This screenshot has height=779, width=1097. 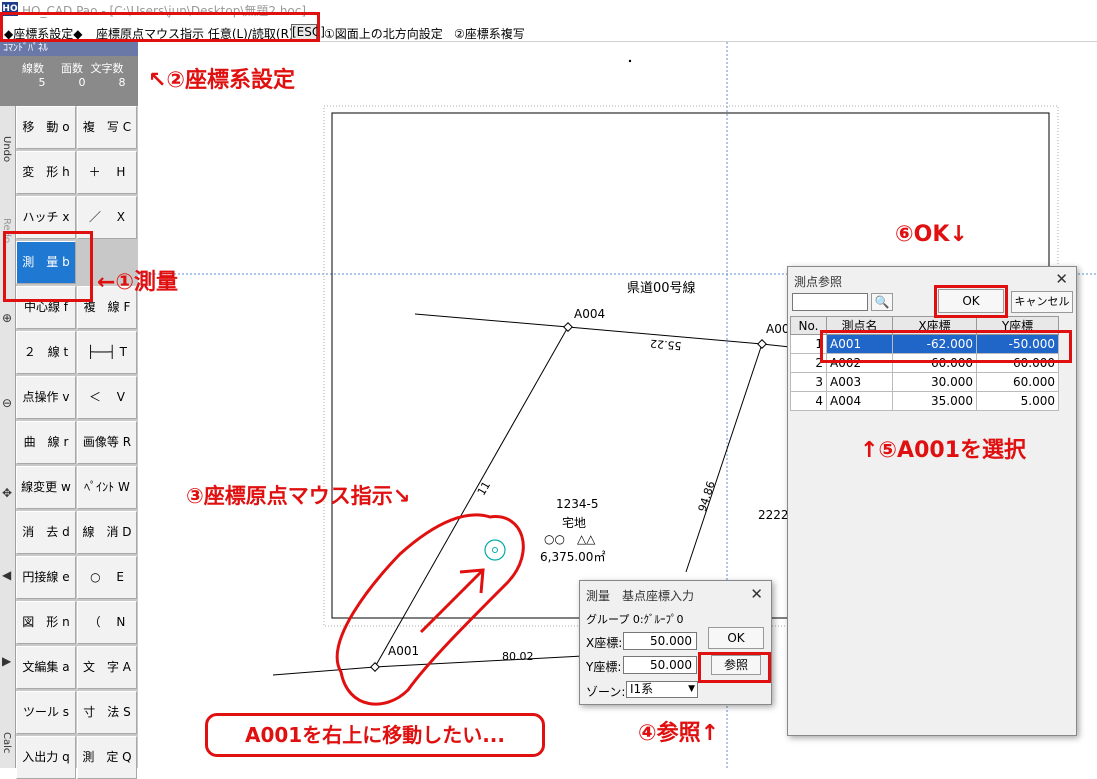 I want to click on line-count-label: 線数, so click(x=33, y=68).